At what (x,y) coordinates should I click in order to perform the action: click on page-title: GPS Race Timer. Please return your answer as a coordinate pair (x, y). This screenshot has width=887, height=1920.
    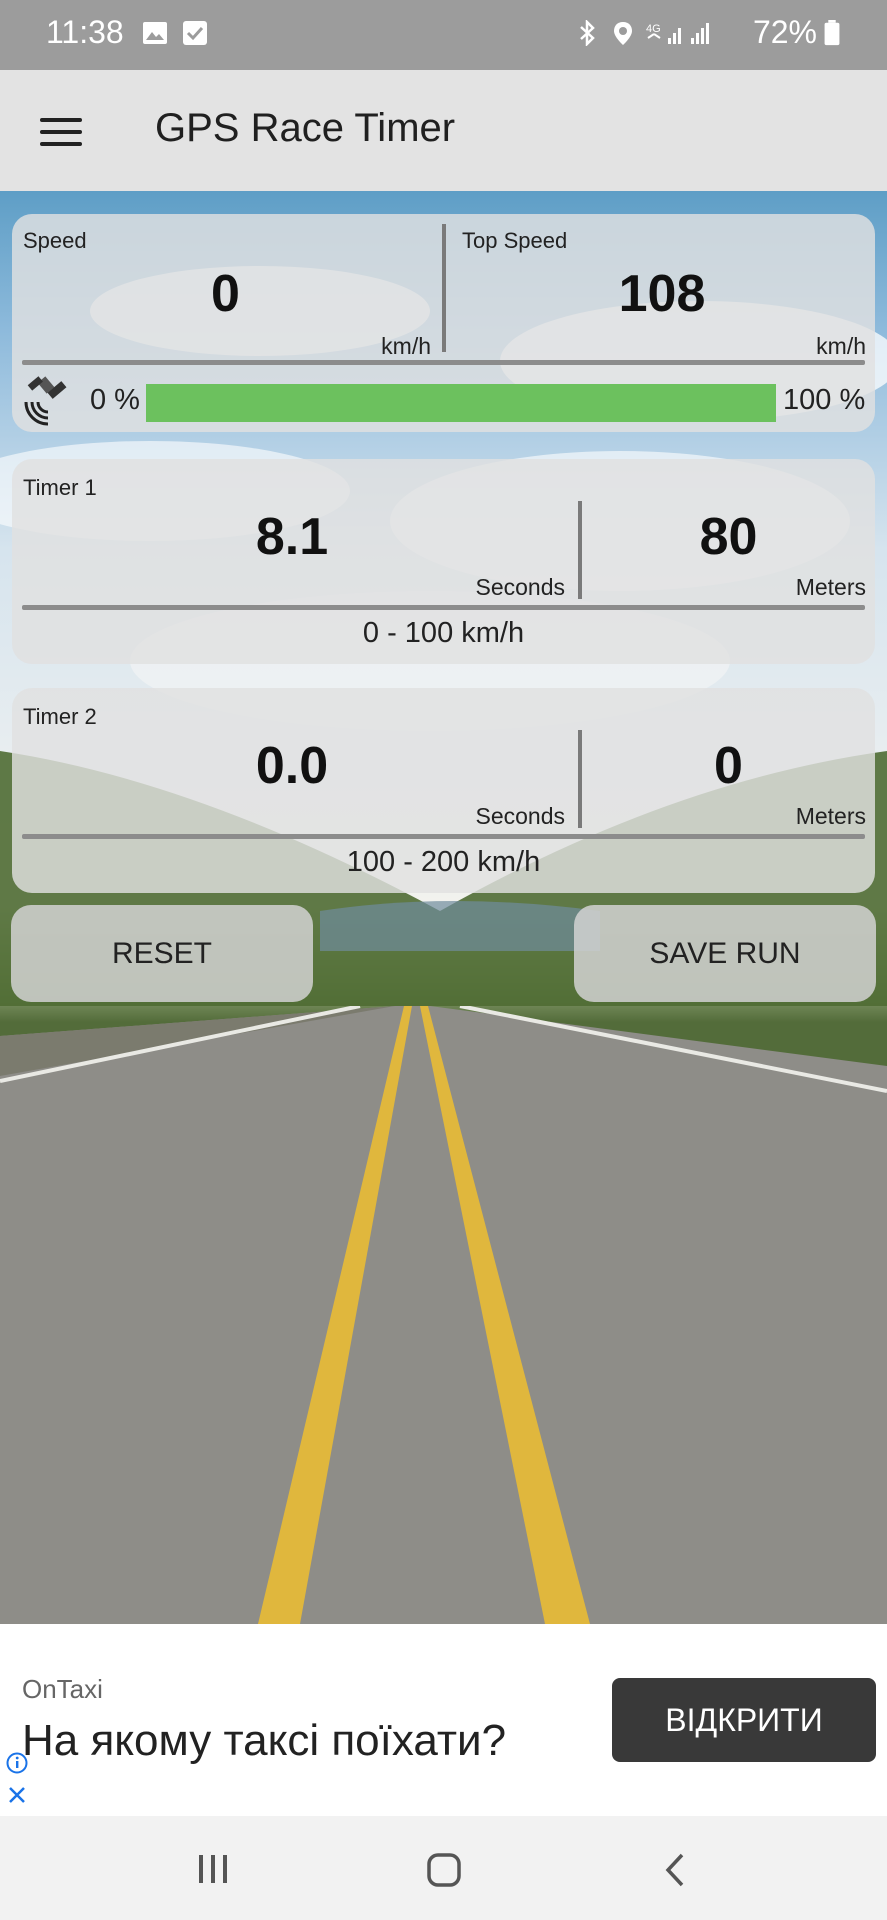
    Looking at the image, I should click on (305, 128).